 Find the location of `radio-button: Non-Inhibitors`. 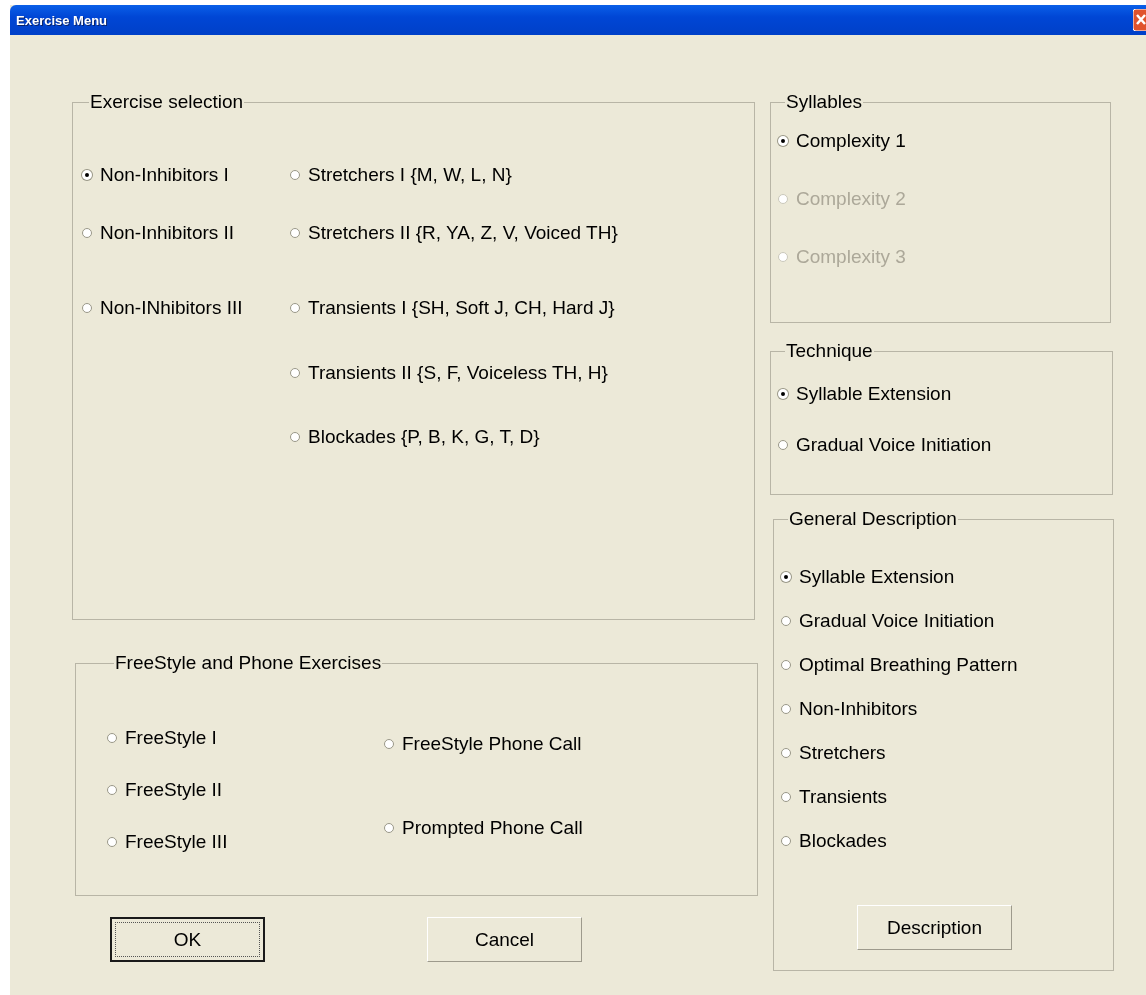

radio-button: Non-Inhibitors is located at coordinates (947, 709).